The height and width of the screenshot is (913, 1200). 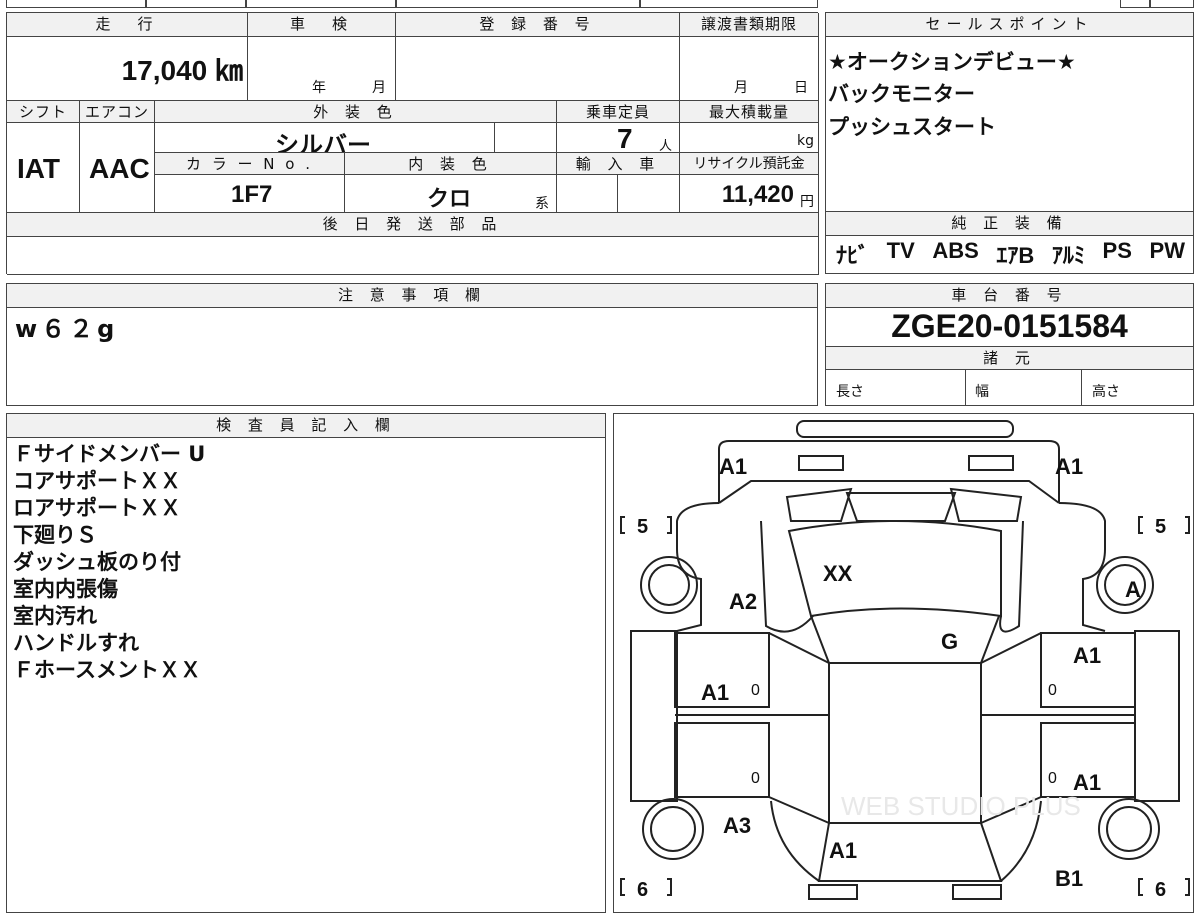 What do you see at coordinates (1160, 527) in the screenshot?
I see `tire-fr-label: 5` at bounding box center [1160, 527].